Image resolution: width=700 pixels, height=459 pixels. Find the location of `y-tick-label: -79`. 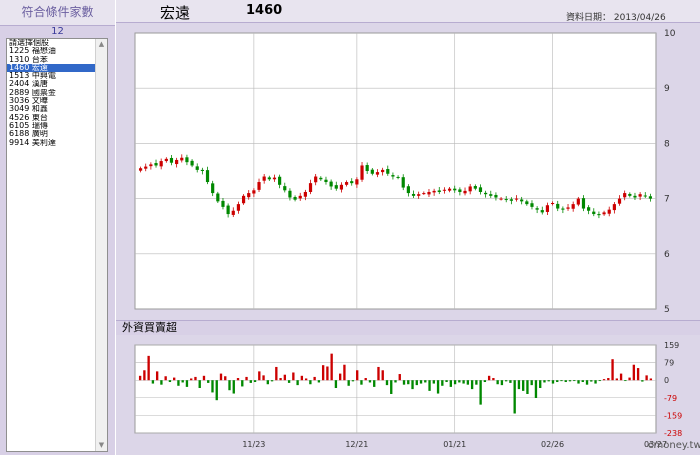

y-tick-label: -79 is located at coordinates (670, 398).